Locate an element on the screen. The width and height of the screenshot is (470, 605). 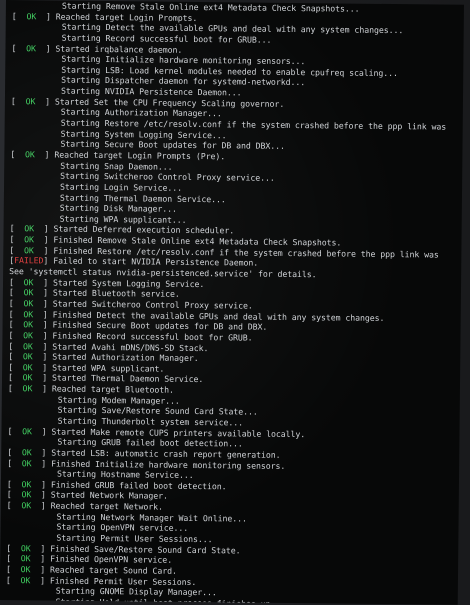
log-text: Started WPA supplicant. is located at coordinates (108, 368).